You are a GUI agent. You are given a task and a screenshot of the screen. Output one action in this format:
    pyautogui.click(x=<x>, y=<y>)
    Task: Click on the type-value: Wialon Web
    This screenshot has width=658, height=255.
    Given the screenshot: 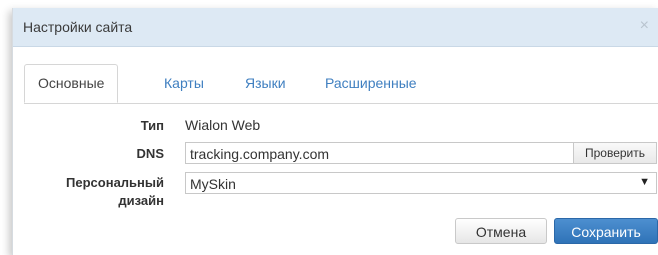 What is the action you would take?
    pyautogui.click(x=223, y=125)
    